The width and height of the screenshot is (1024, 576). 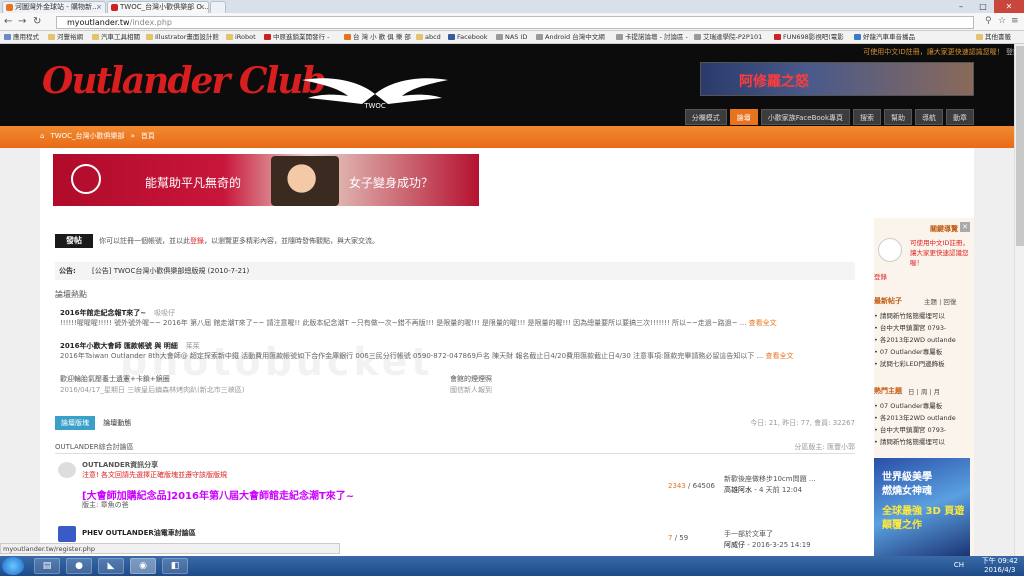 What do you see at coordinates (218, 7) in the screenshot?
I see `new-tab-button` at bounding box center [218, 7].